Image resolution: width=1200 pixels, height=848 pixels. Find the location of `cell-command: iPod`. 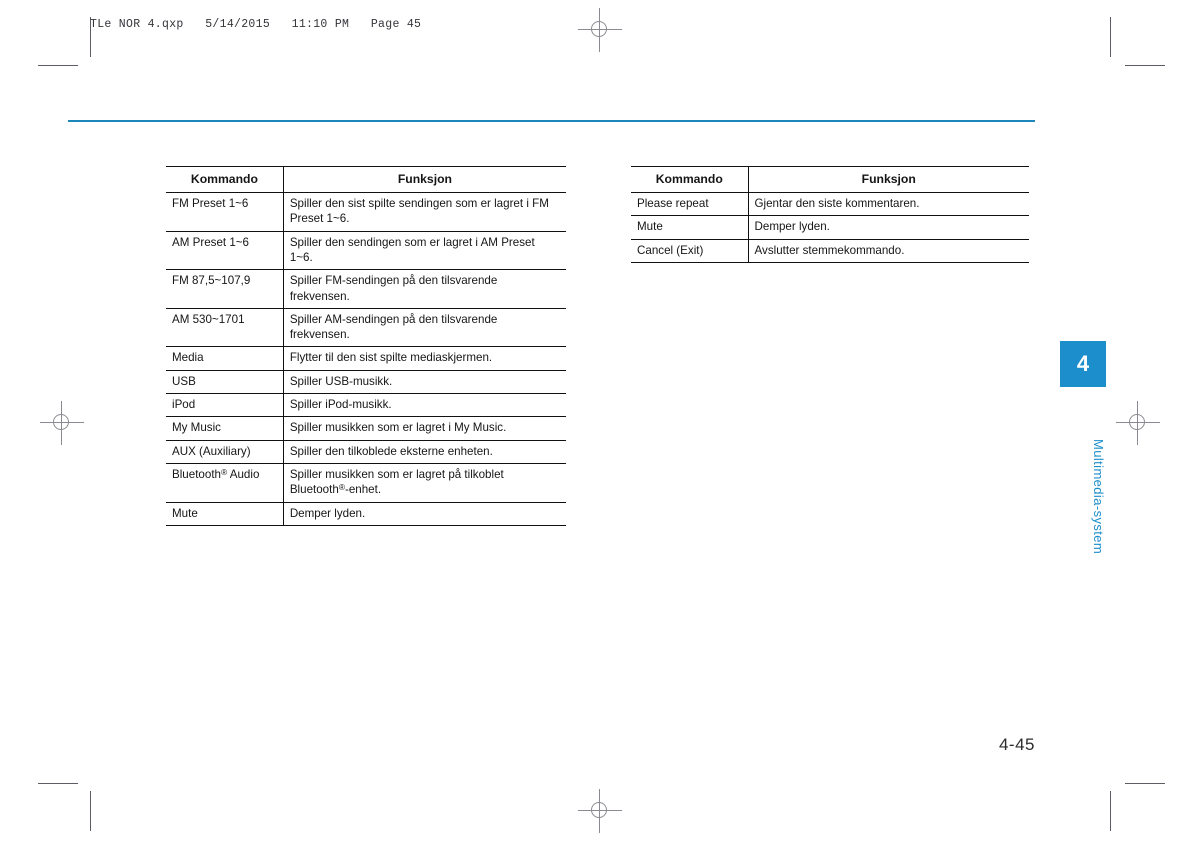

cell-command: iPod is located at coordinates (225, 405).